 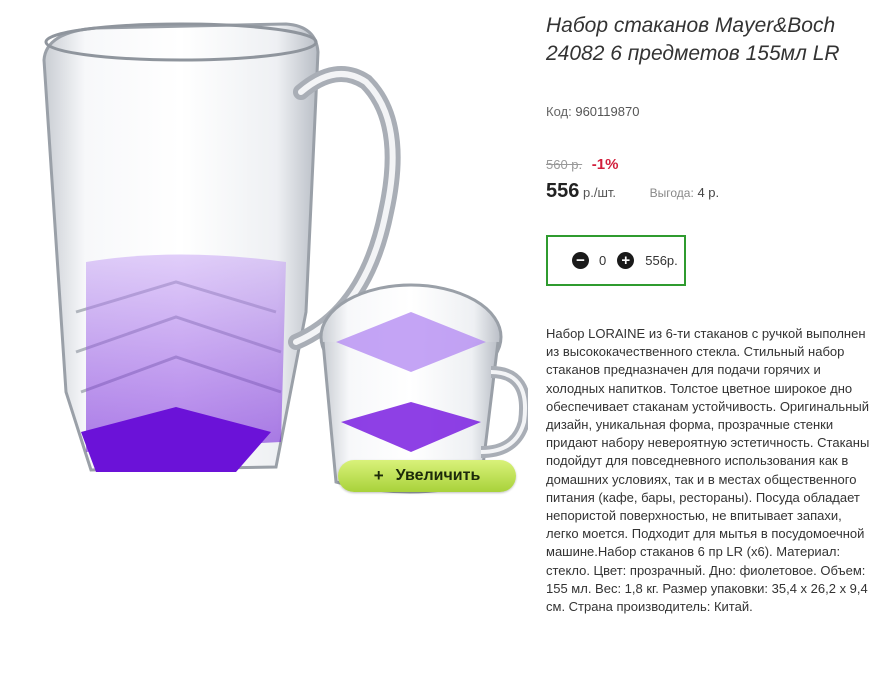 What do you see at coordinates (708, 192) in the screenshot?
I see `saving-value: 4 р.` at bounding box center [708, 192].